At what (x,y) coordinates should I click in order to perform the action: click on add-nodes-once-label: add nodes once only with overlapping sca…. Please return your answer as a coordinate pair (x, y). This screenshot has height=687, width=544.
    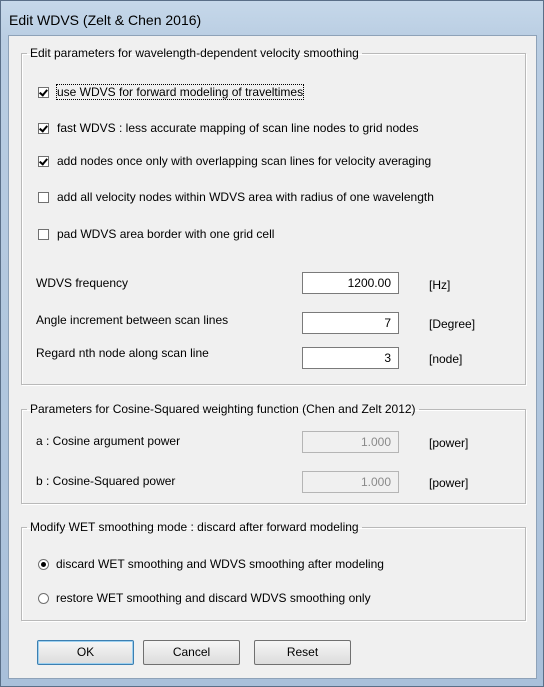
    Looking at the image, I should click on (244, 161).